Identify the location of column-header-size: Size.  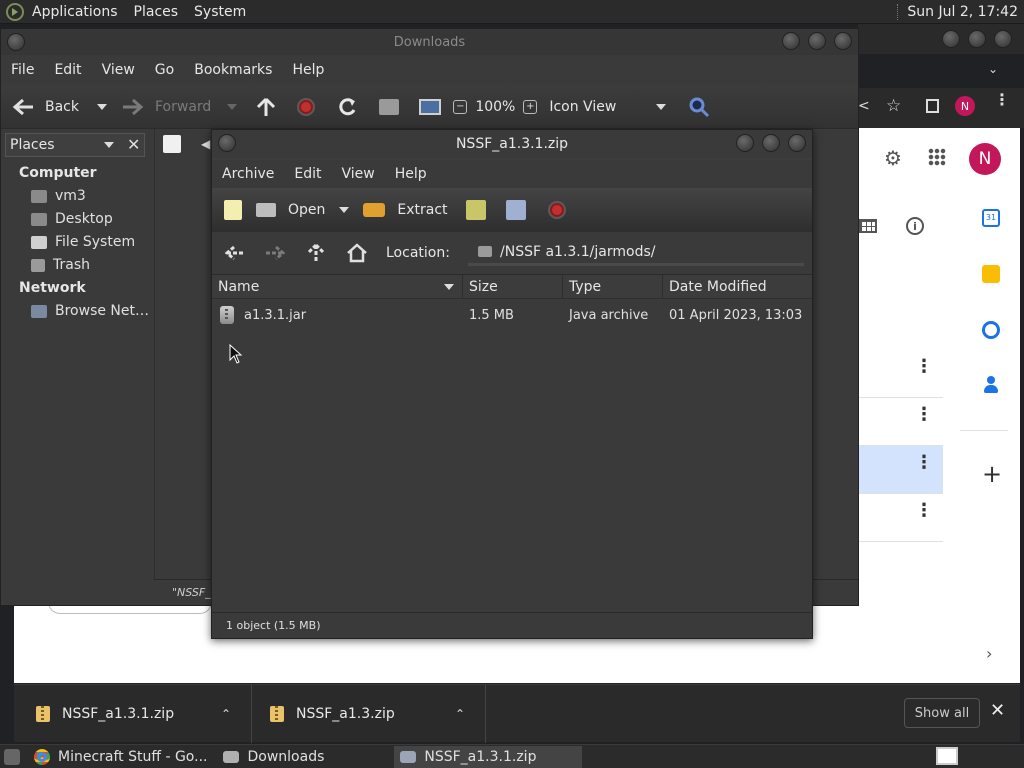
(513, 286).